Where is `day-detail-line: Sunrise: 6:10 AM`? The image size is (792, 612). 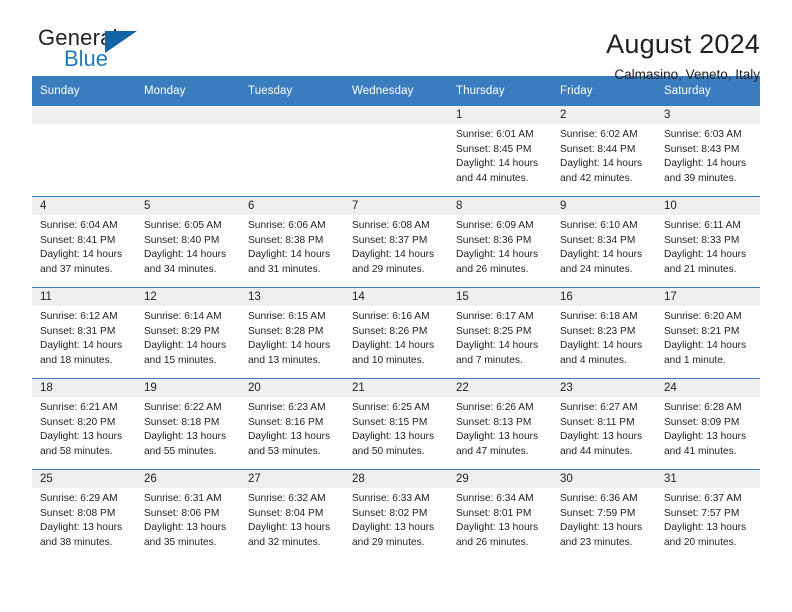
day-detail-line: Sunrise: 6:10 AM is located at coordinates (599, 225).